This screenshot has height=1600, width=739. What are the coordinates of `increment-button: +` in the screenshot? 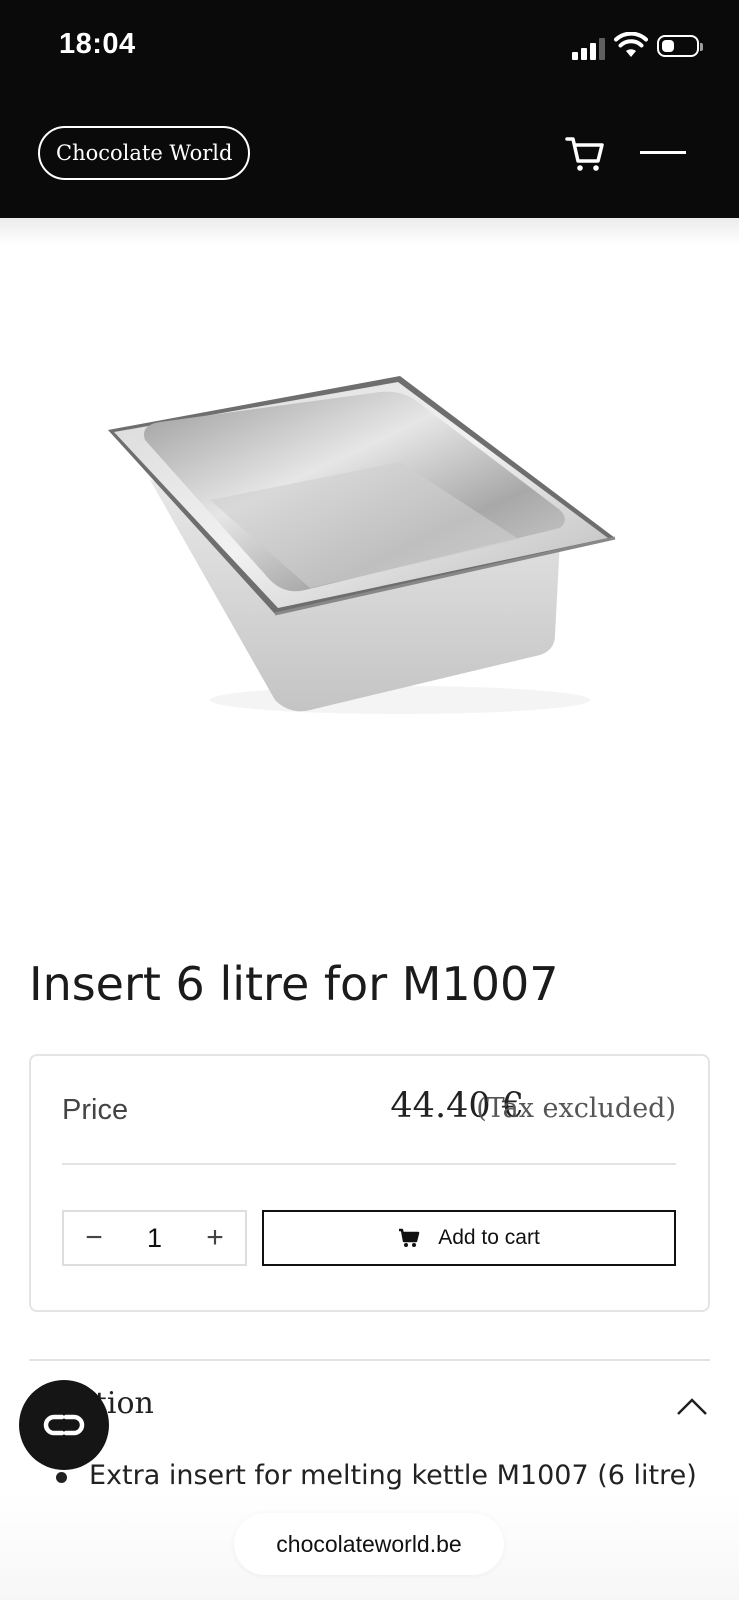 It's located at (215, 1238).